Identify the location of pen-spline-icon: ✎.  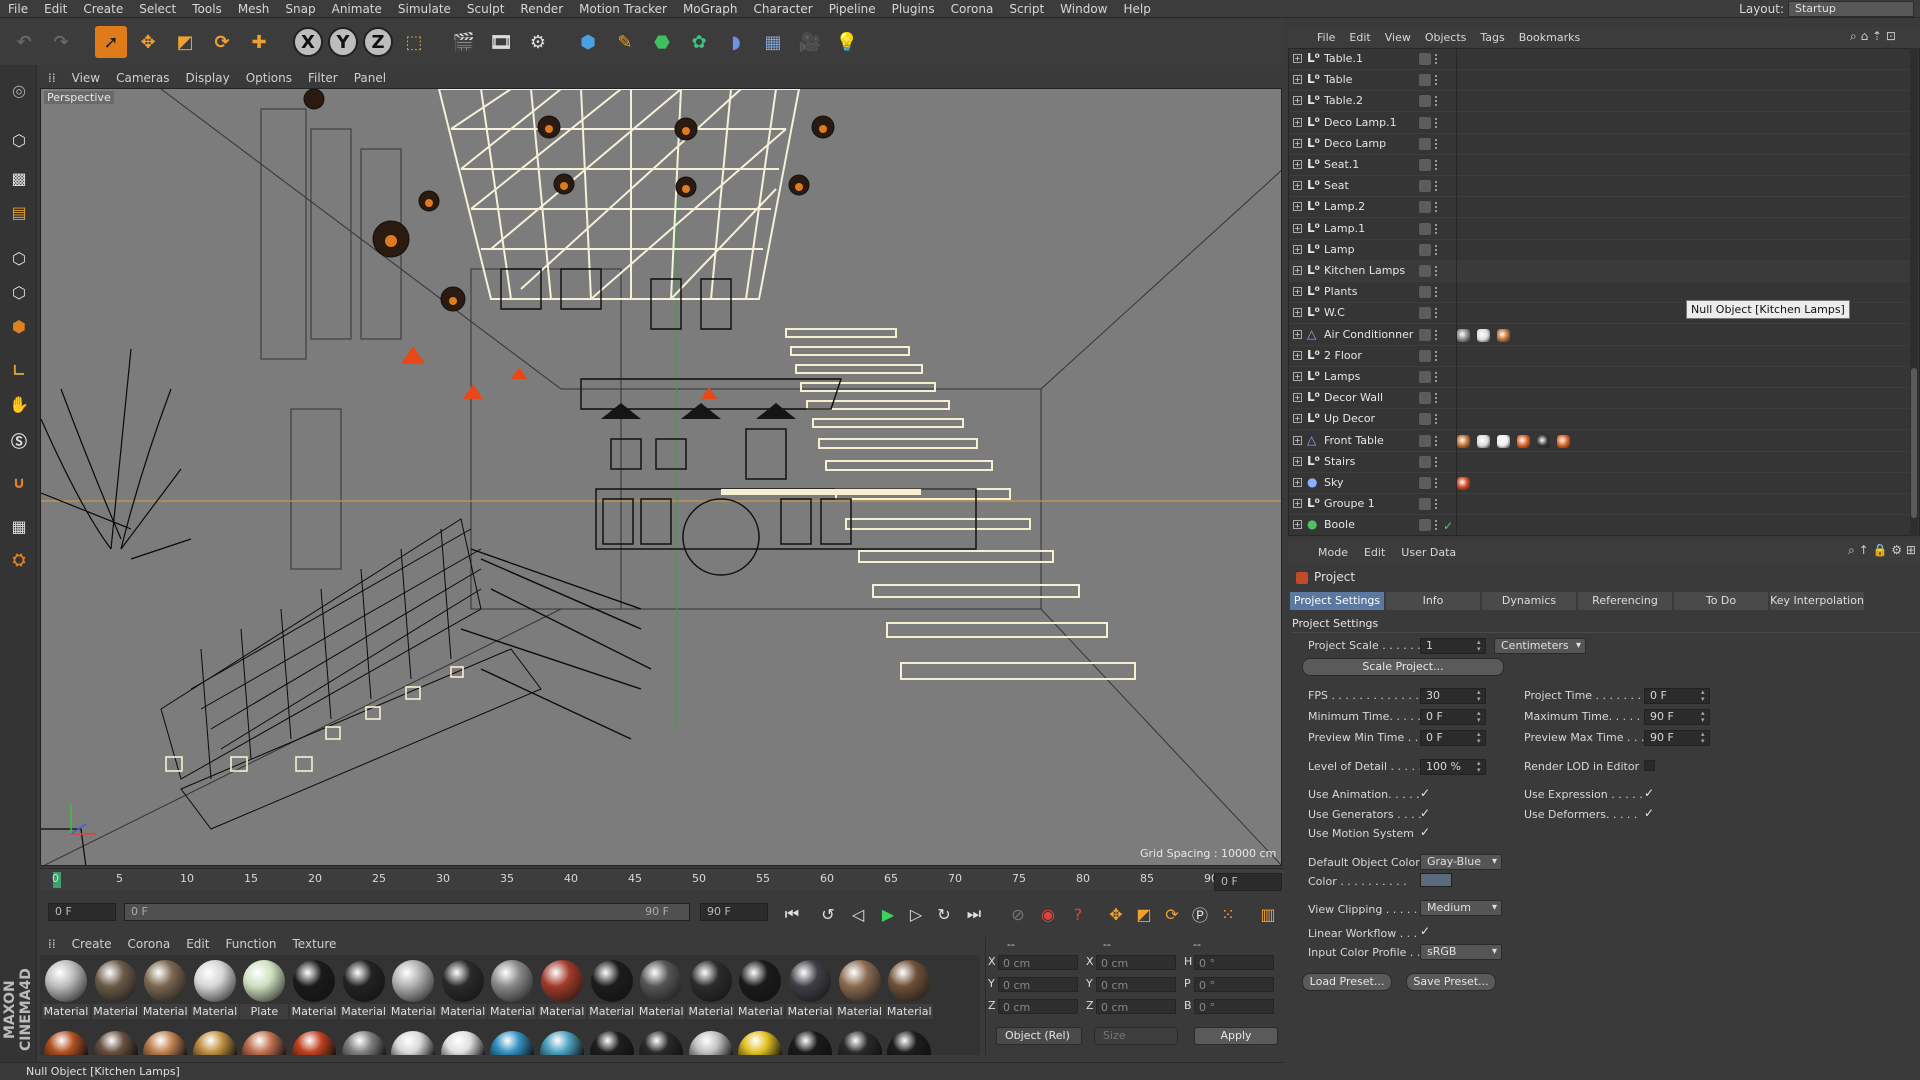
(625, 42).